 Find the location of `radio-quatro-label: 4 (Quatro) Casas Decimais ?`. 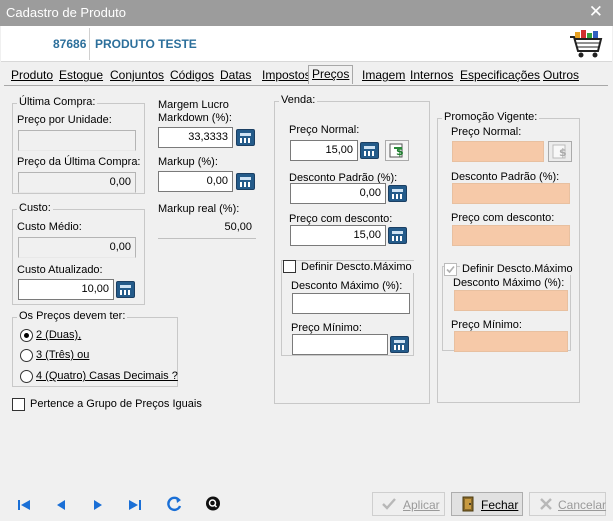

radio-quatro-label: 4 (Quatro) Casas Decimais ? is located at coordinates (107, 376).